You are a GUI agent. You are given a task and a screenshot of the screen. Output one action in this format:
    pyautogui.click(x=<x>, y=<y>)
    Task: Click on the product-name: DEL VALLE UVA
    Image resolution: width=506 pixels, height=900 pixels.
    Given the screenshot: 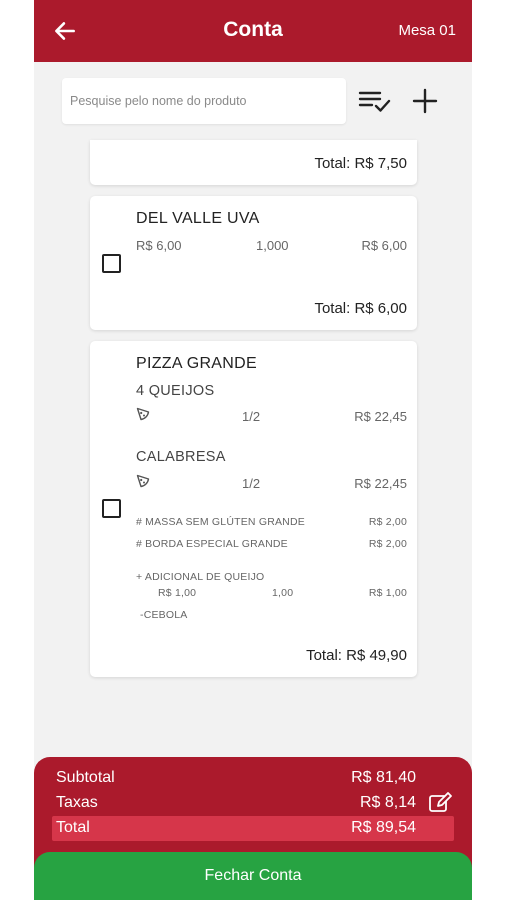 What is the action you would take?
    pyautogui.click(x=198, y=218)
    